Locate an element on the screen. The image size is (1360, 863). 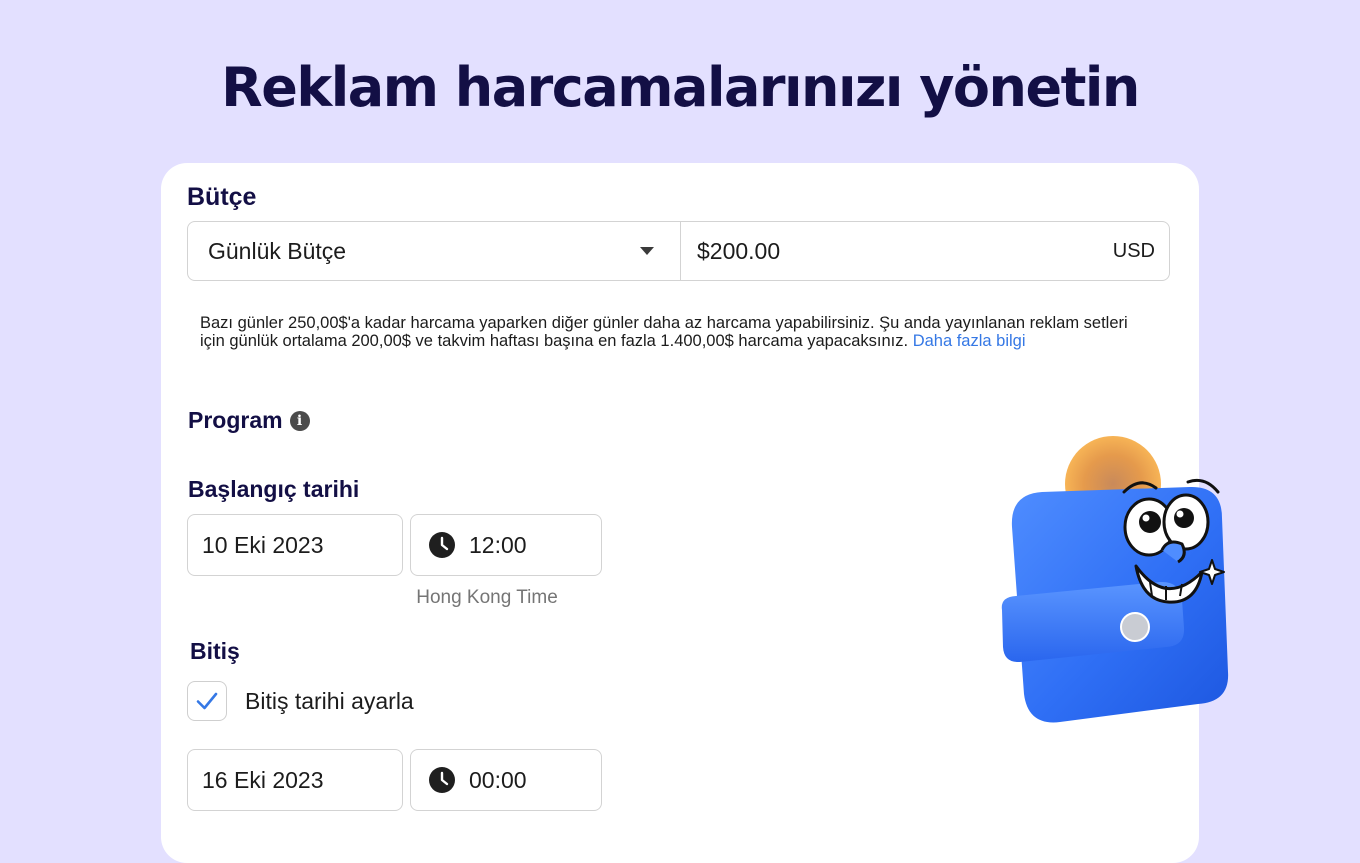
end-section-label: Bitiş is located at coordinates (215, 651).